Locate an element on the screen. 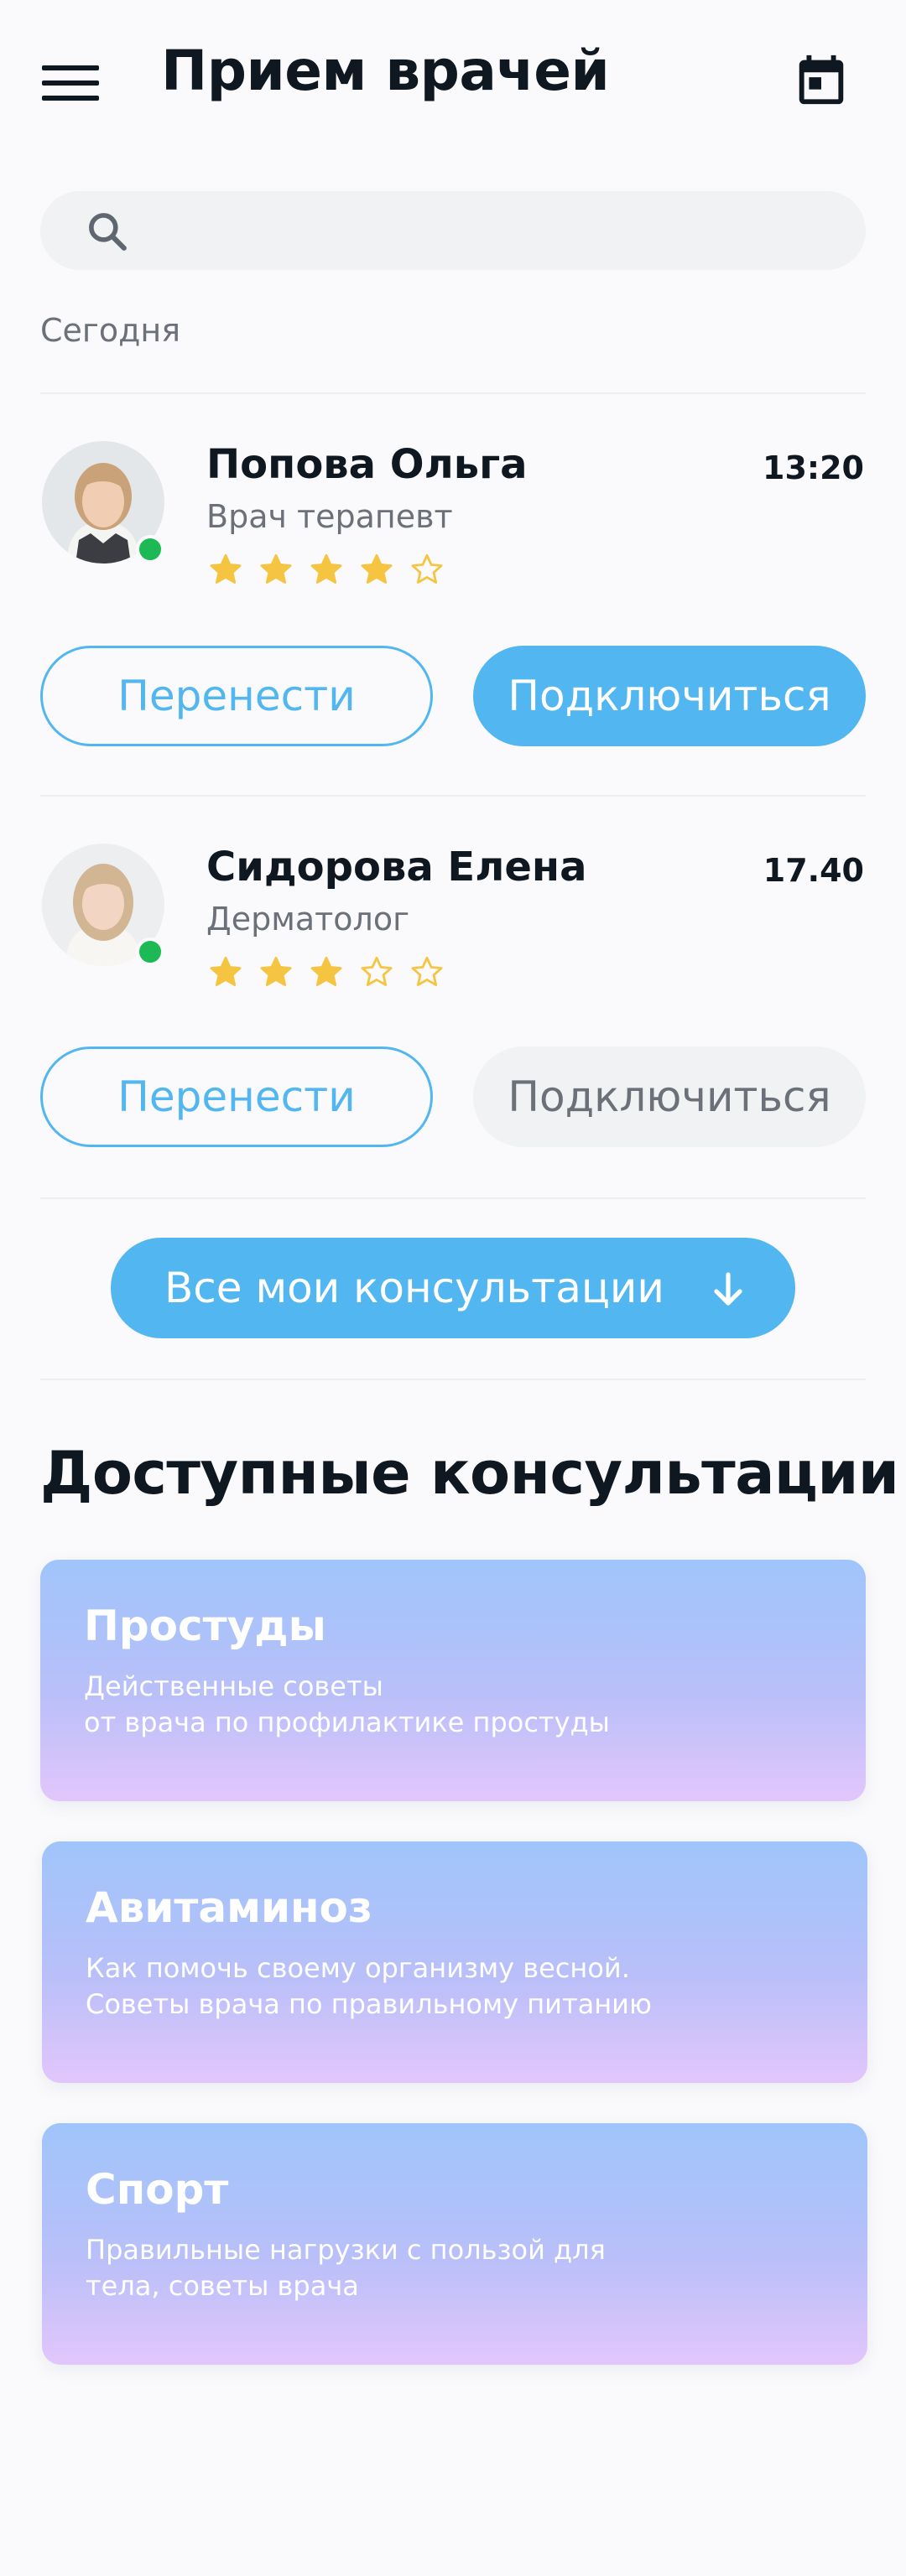 The height and width of the screenshot is (2576, 906). card-title: Спорт is located at coordinates (157, 2189).